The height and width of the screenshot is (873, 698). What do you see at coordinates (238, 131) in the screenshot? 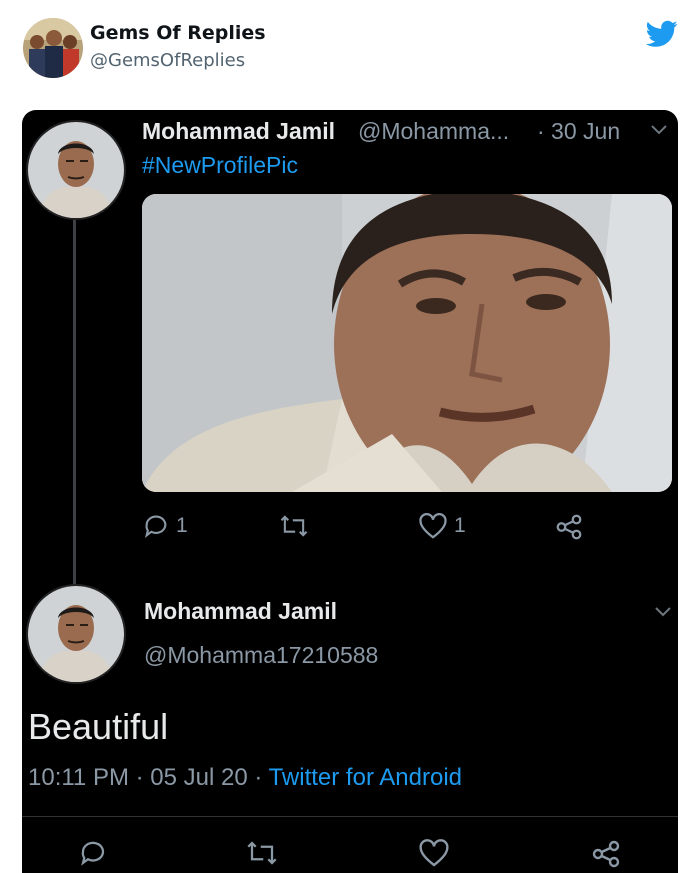
I see `tweet-author-name: Mohammad Jamil` at bounding box center [238, 131].